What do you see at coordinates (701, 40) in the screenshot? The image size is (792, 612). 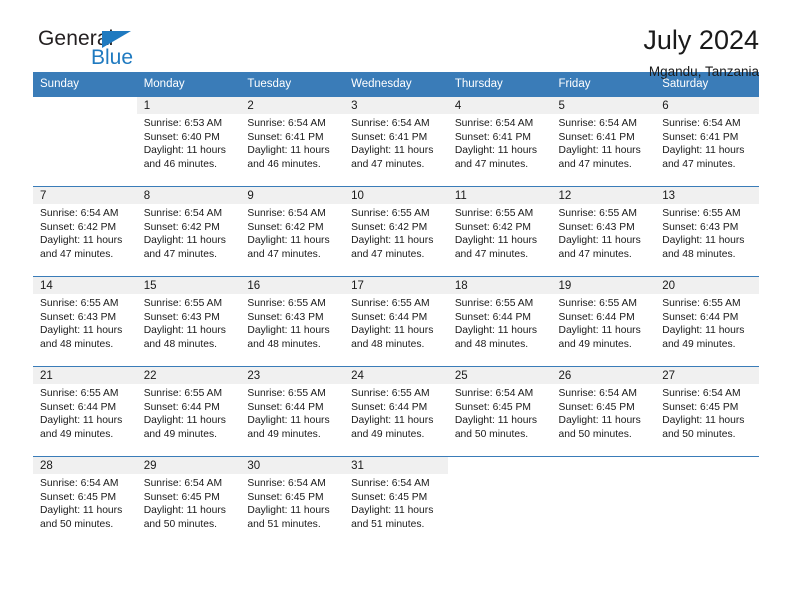 I see `page-title: July 2024` at bounding box center [701, 40].